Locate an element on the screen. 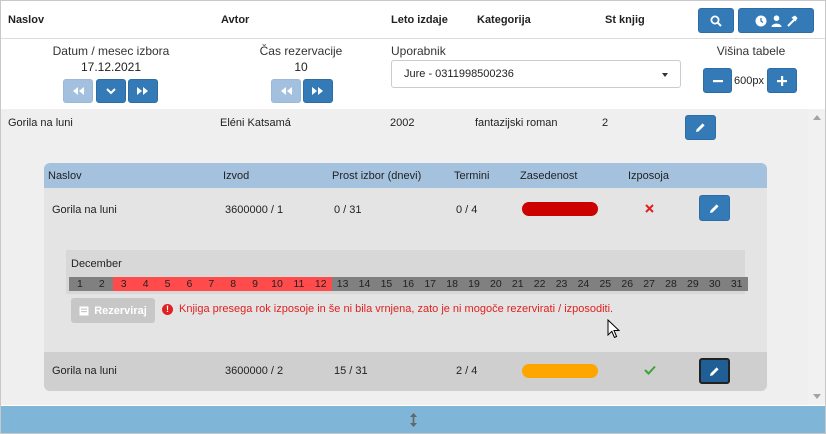  history-button is located at coordinates (776, 20).